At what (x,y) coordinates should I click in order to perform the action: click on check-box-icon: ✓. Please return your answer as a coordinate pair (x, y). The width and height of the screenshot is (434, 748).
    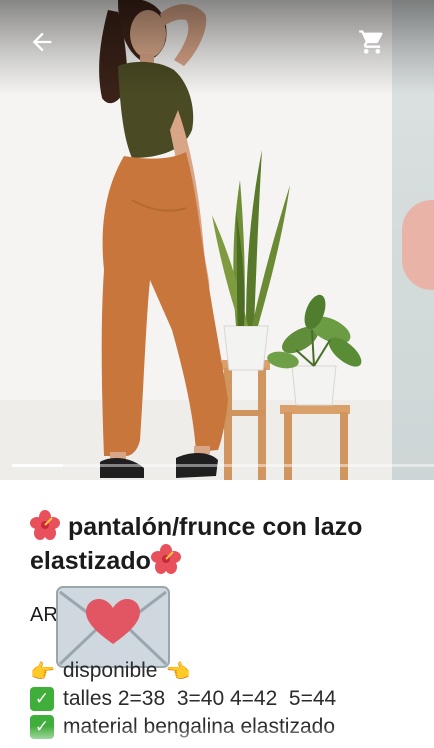
    Looking at the image, I should click on (42, 699).